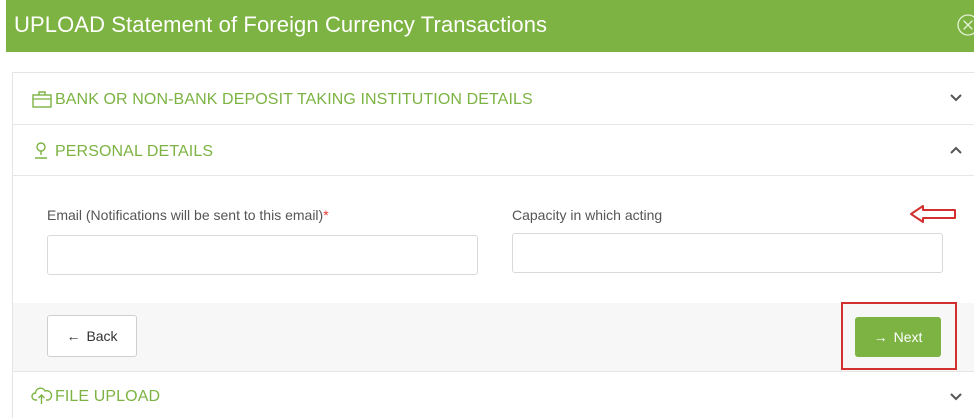 The width and height of the screenshot is (974, 418). I want to click on next-button: → Next, so click(898, 337).